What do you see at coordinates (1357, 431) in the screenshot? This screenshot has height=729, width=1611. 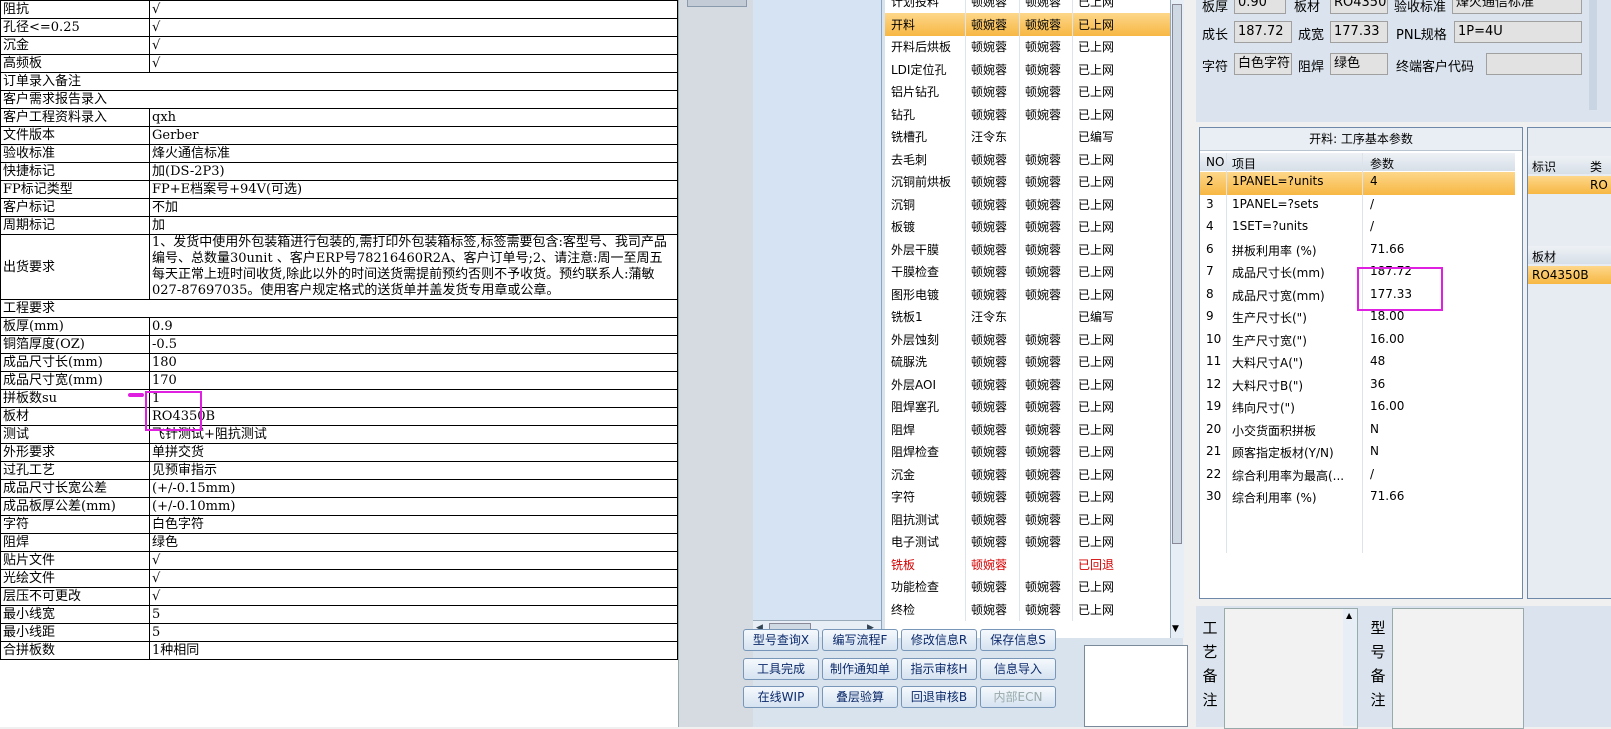 I see `params-row: 20 小交货面积拼板 N` at bounding box center [1357, 431].